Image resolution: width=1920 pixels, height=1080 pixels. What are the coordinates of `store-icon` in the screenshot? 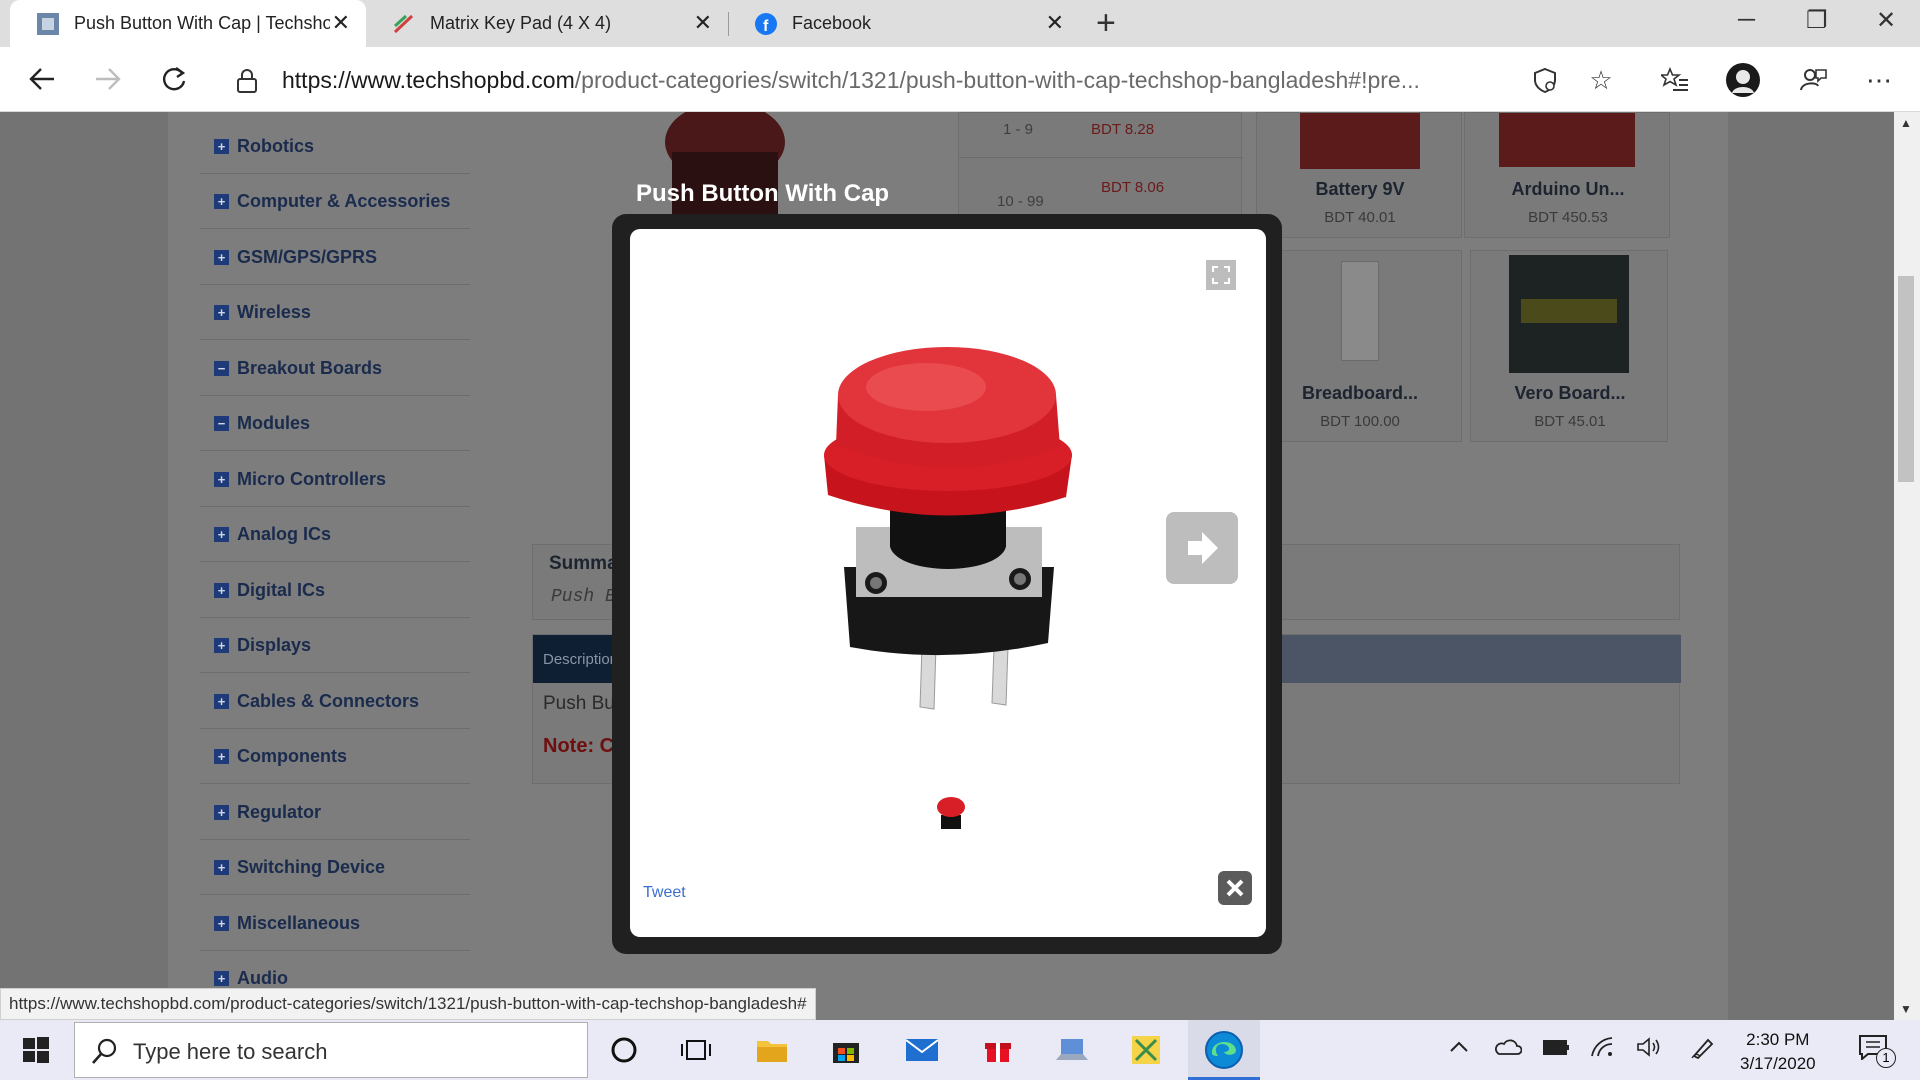 It's located at (846, 1050).